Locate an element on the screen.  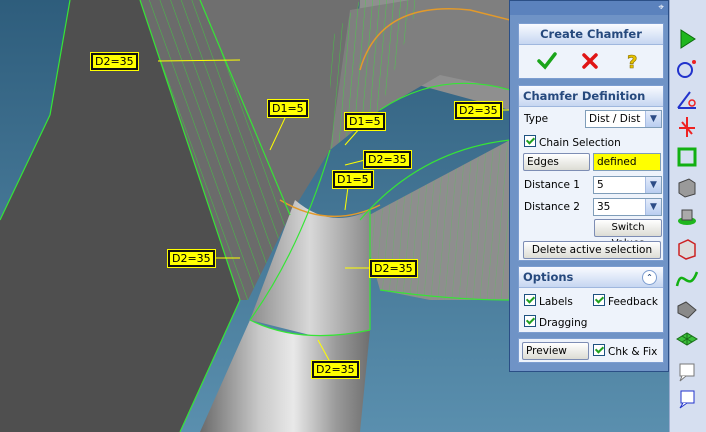
loft-icon is located at coordinates (687, 309).